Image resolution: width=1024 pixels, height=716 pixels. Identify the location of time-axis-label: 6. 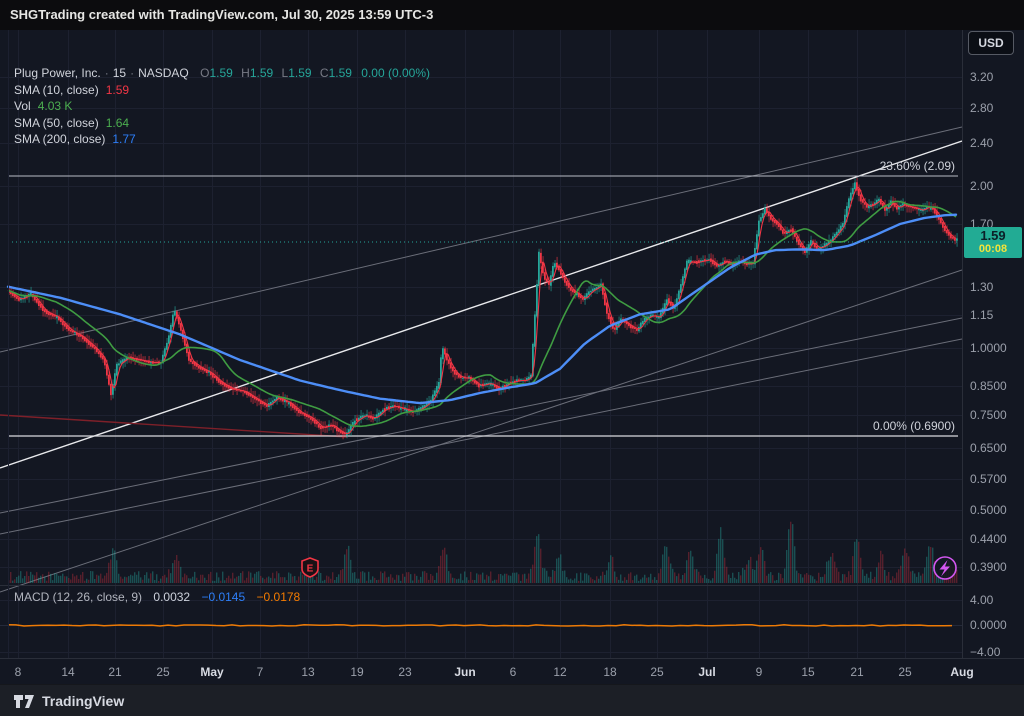
(513, 672).